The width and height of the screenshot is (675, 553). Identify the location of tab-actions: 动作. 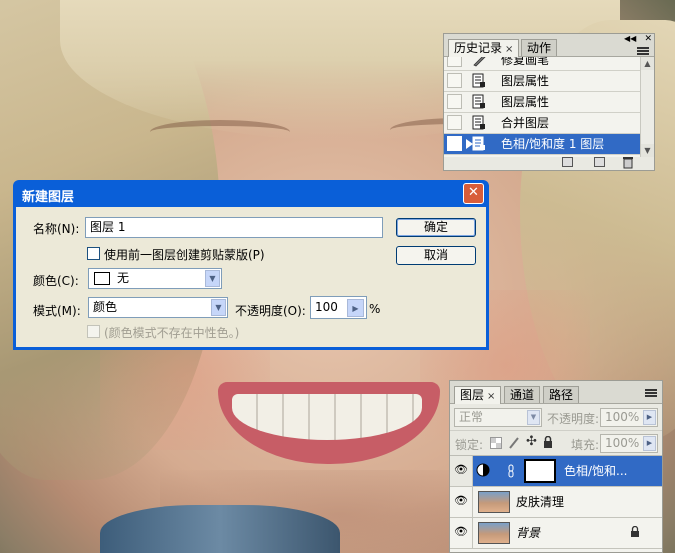
(539, 47).